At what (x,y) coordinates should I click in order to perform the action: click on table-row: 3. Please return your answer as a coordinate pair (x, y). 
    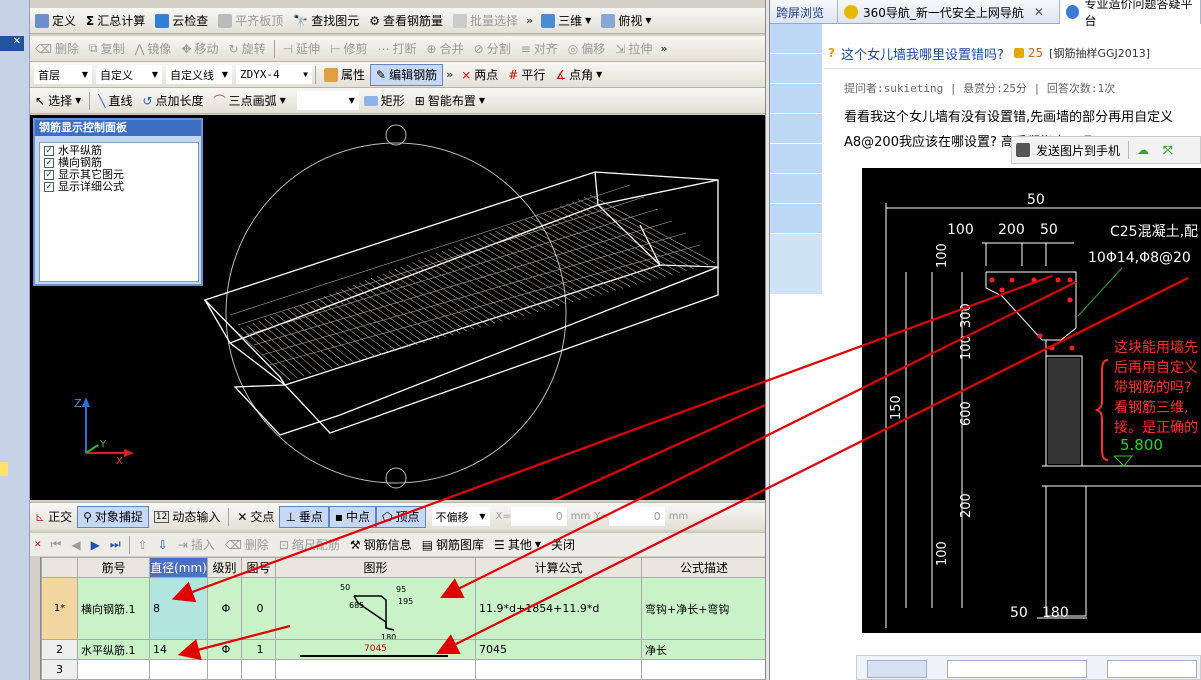
    Looking at the image, I should click on (404, 669).